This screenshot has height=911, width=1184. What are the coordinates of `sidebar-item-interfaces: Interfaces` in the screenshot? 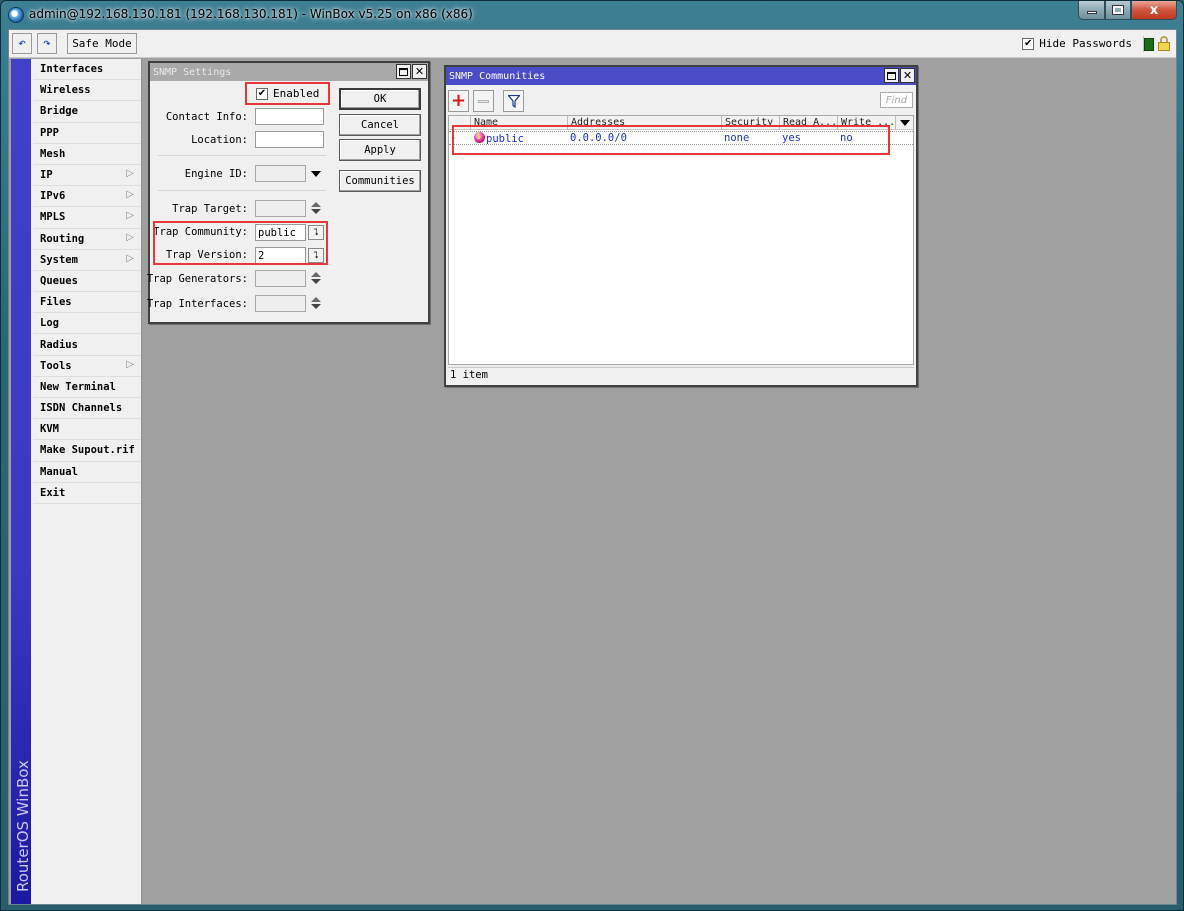 It's located at (87, 70).